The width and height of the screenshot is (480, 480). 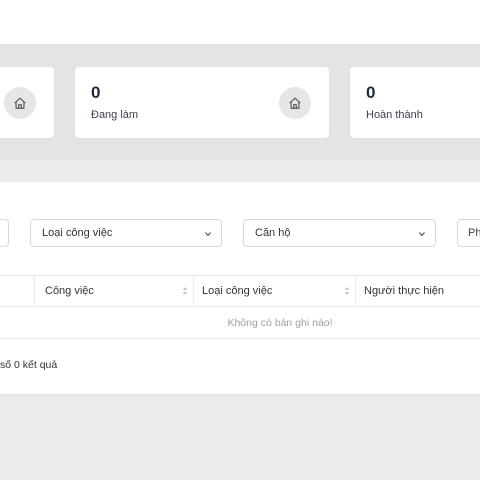 What do you see at coordinates (29, 365) in the screenshot?
I see `result-count: số 0 kết quả` at bounding box center [29, 365].